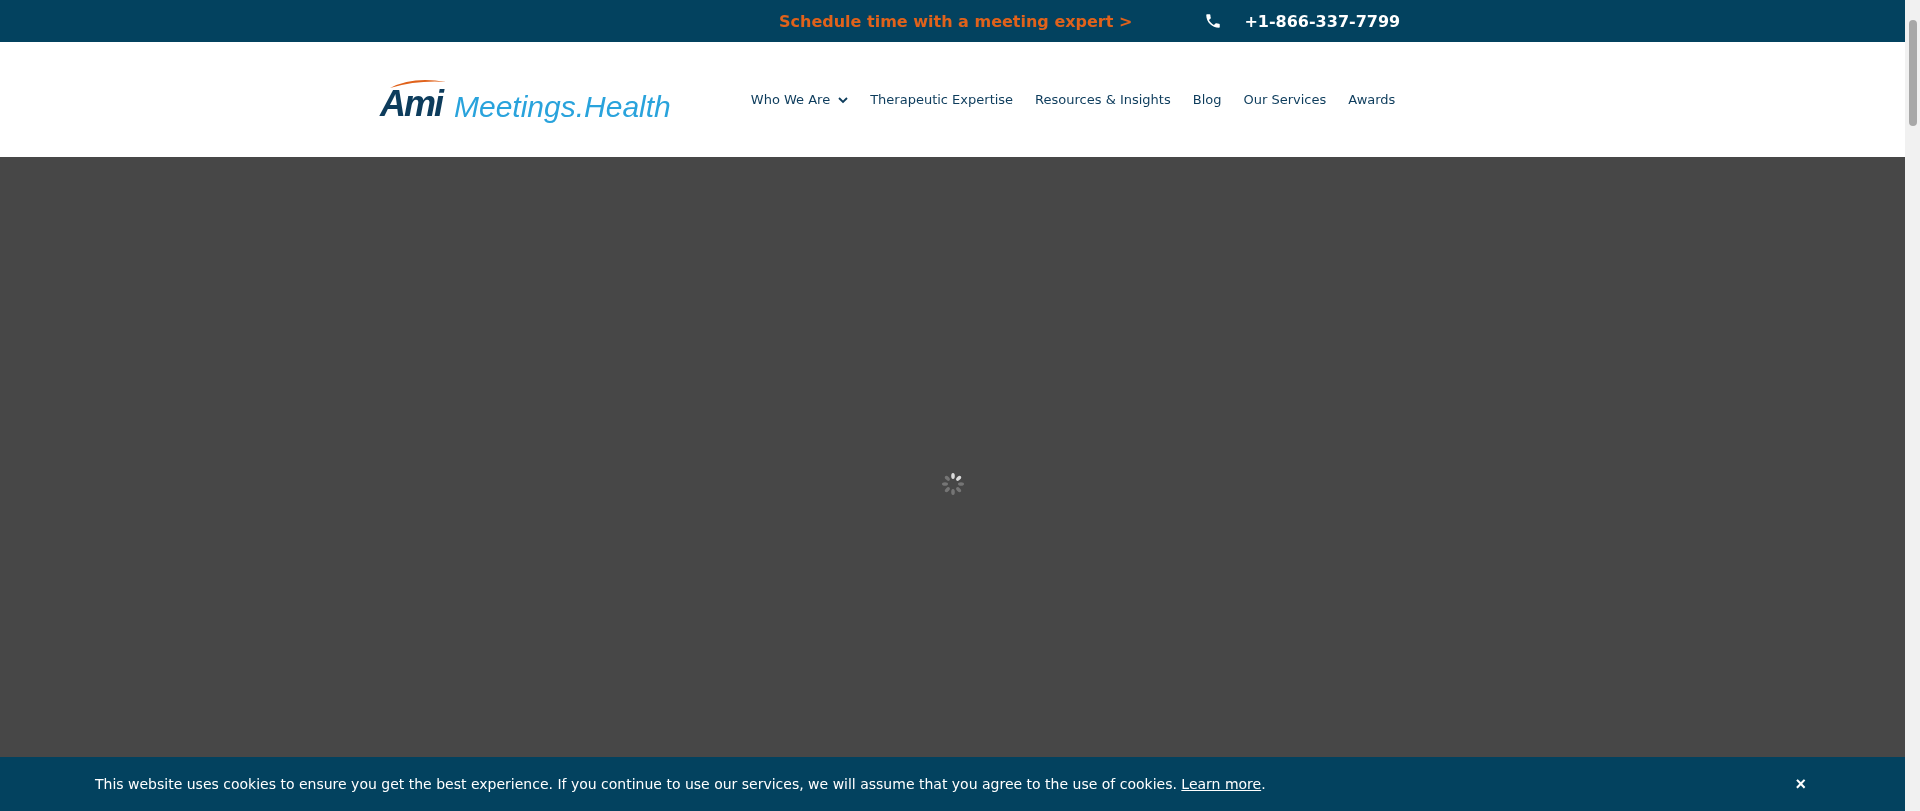 The width and height of the screenshot is (1920, 811). I want to click on scrollbar, so click(1912, 405).